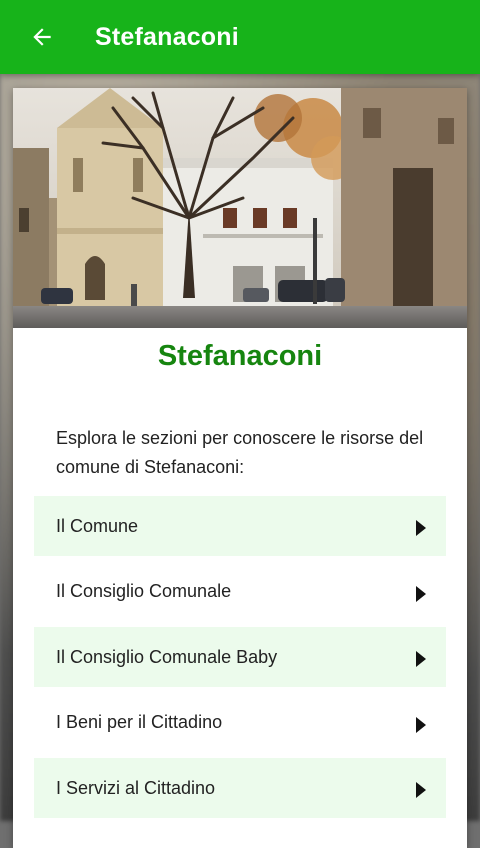 The image size is (480, 848). I want to click on menu-item-servizi-cittadino: I Servizi al Cittadino, so click(240, 788).